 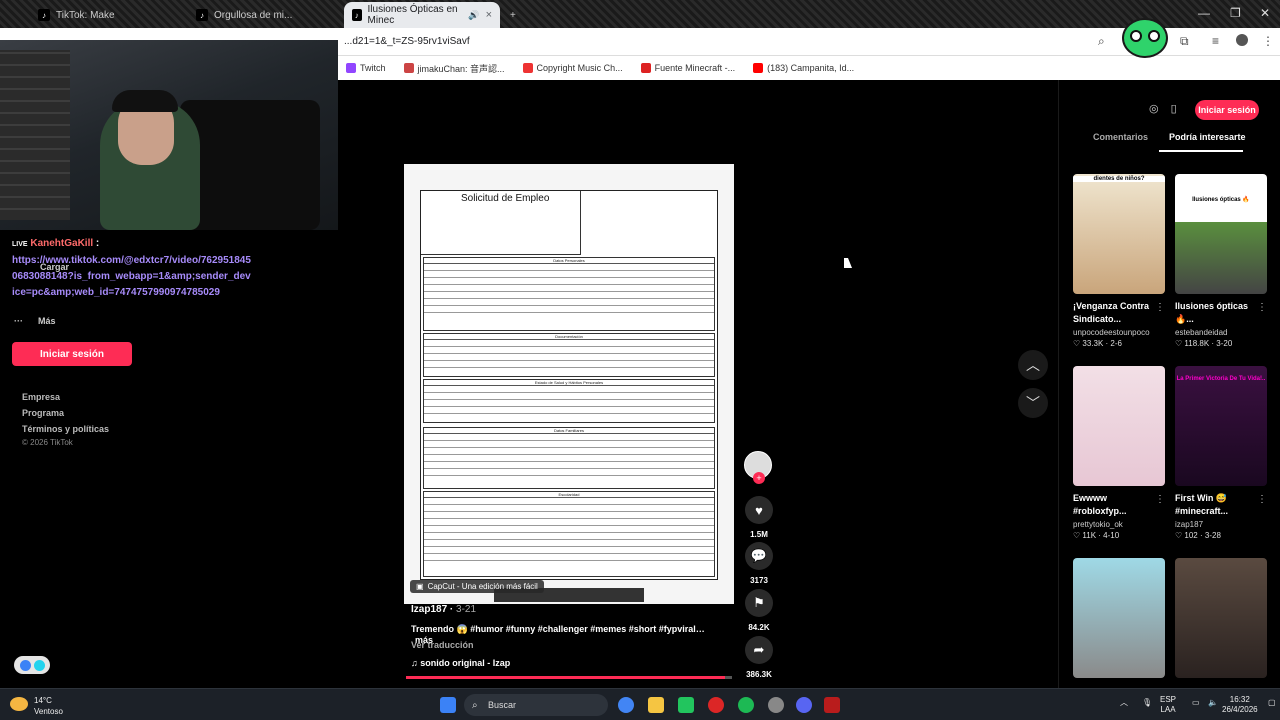 I want to click on font-icon, so click(x=645, y=68).